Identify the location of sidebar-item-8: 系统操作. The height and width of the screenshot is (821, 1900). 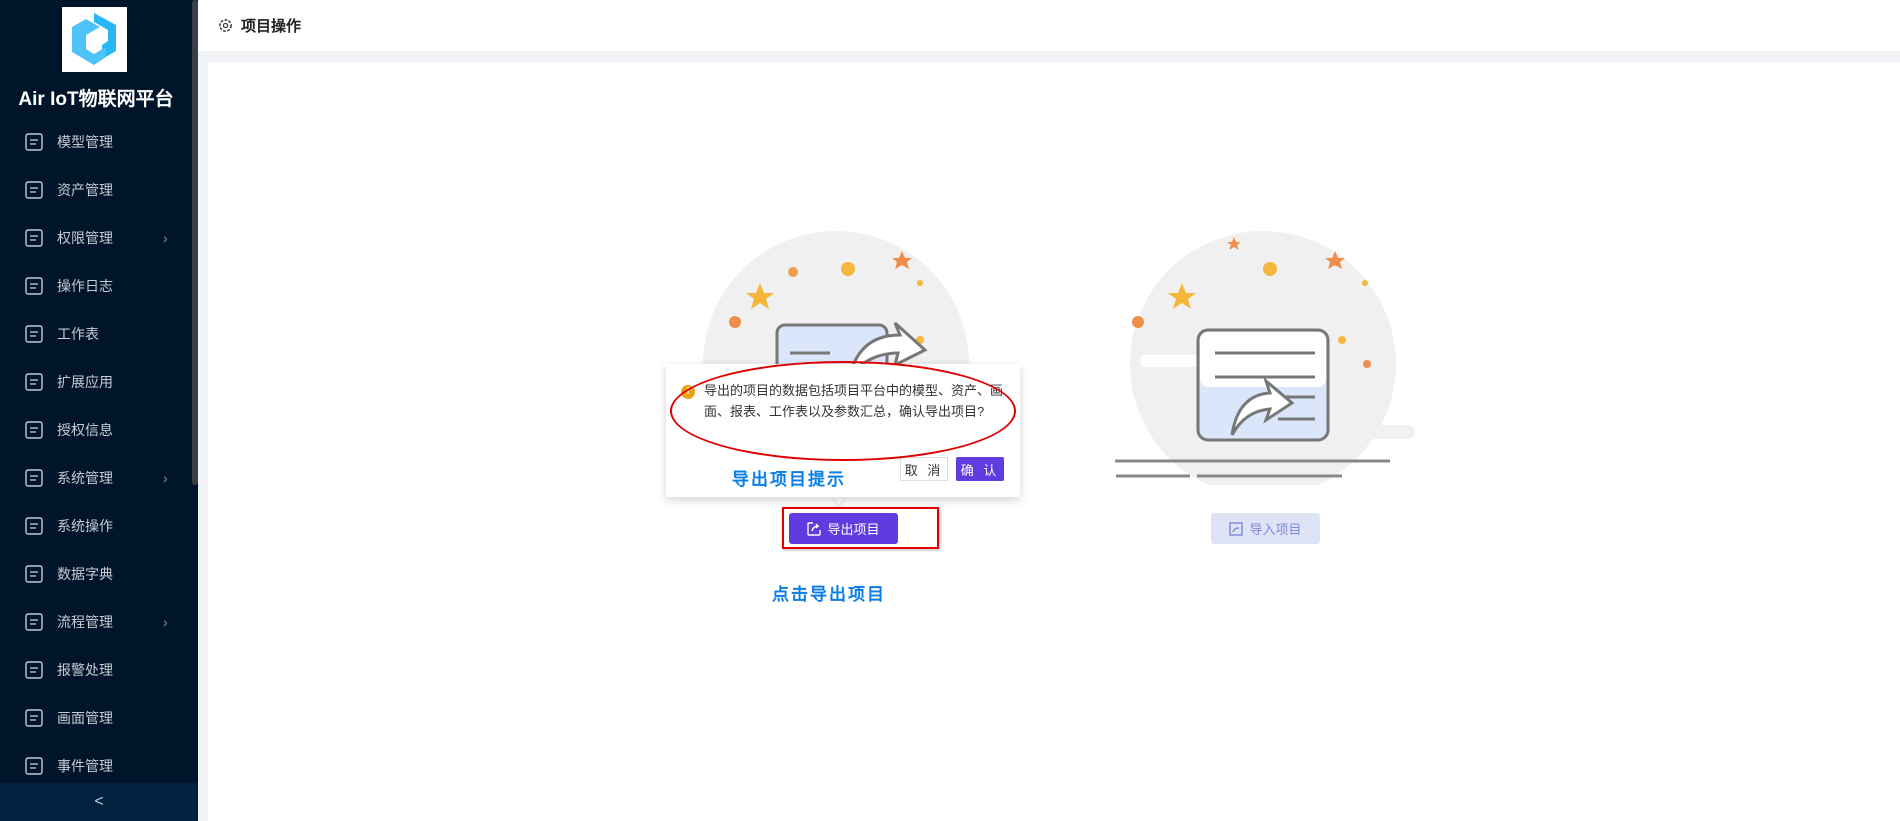
(96, 526).